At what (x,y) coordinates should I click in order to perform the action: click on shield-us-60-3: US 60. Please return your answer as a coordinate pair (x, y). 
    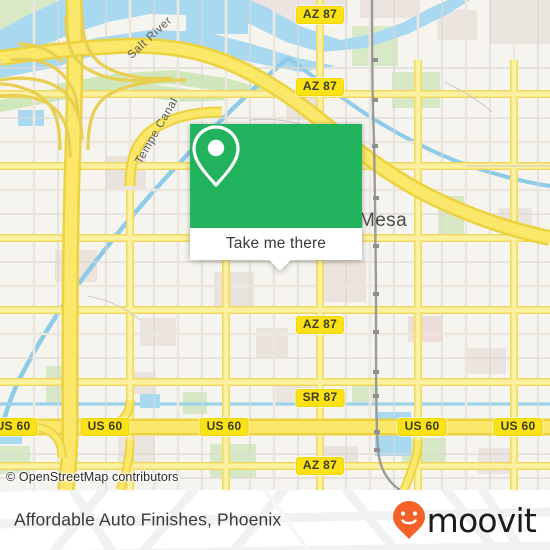
    Looking at the image, I should click on (224, 427).